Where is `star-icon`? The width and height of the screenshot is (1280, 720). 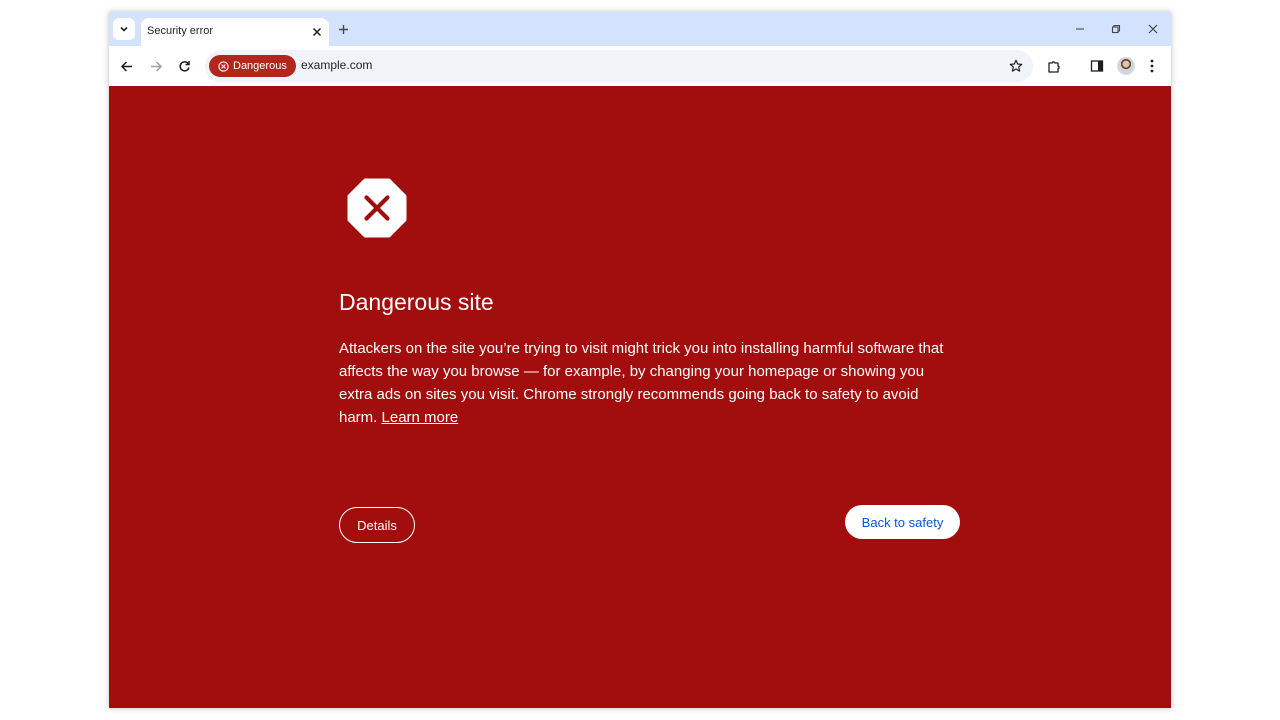 star-icon is located at coordinates (1016, 65).